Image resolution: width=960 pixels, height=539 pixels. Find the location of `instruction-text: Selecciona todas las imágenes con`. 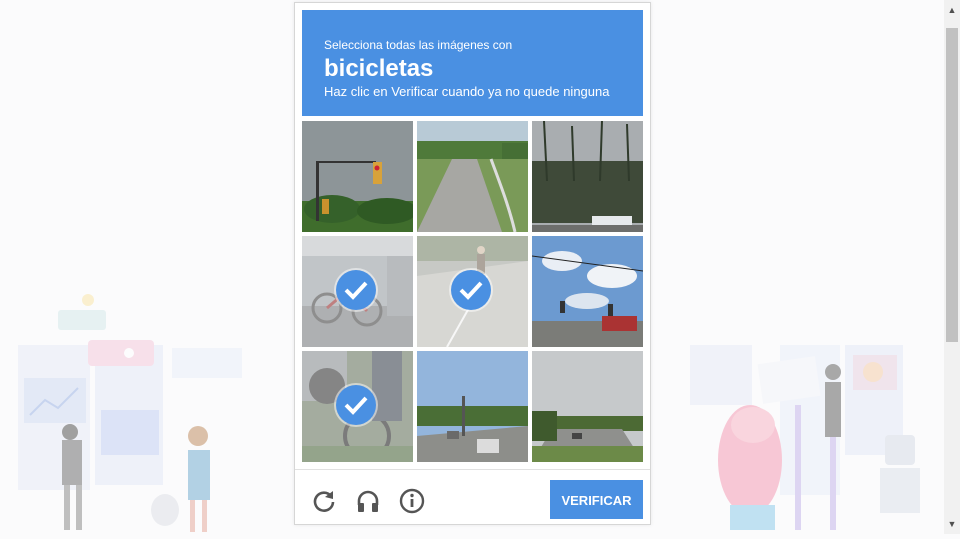

instruction-text: Selecciona todas las imágenes con is located at coordinates (418, 45).